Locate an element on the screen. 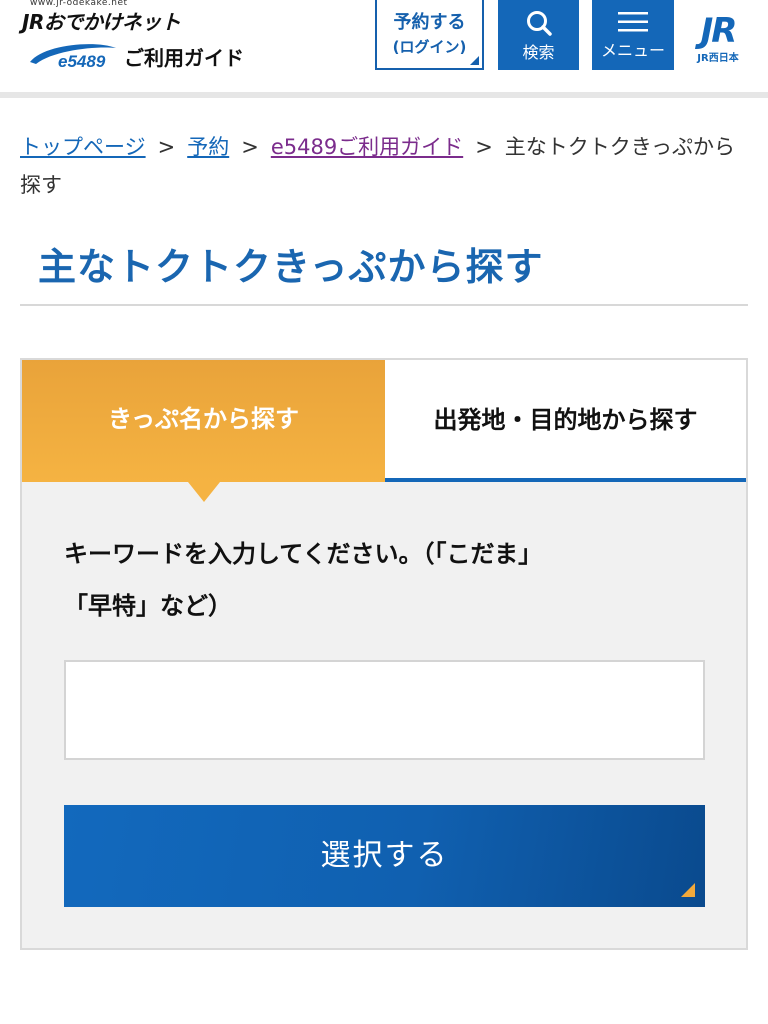 The height and width of the screenshot is (1024, 768). search-button: 検索 is located at coordinates (538, 35).